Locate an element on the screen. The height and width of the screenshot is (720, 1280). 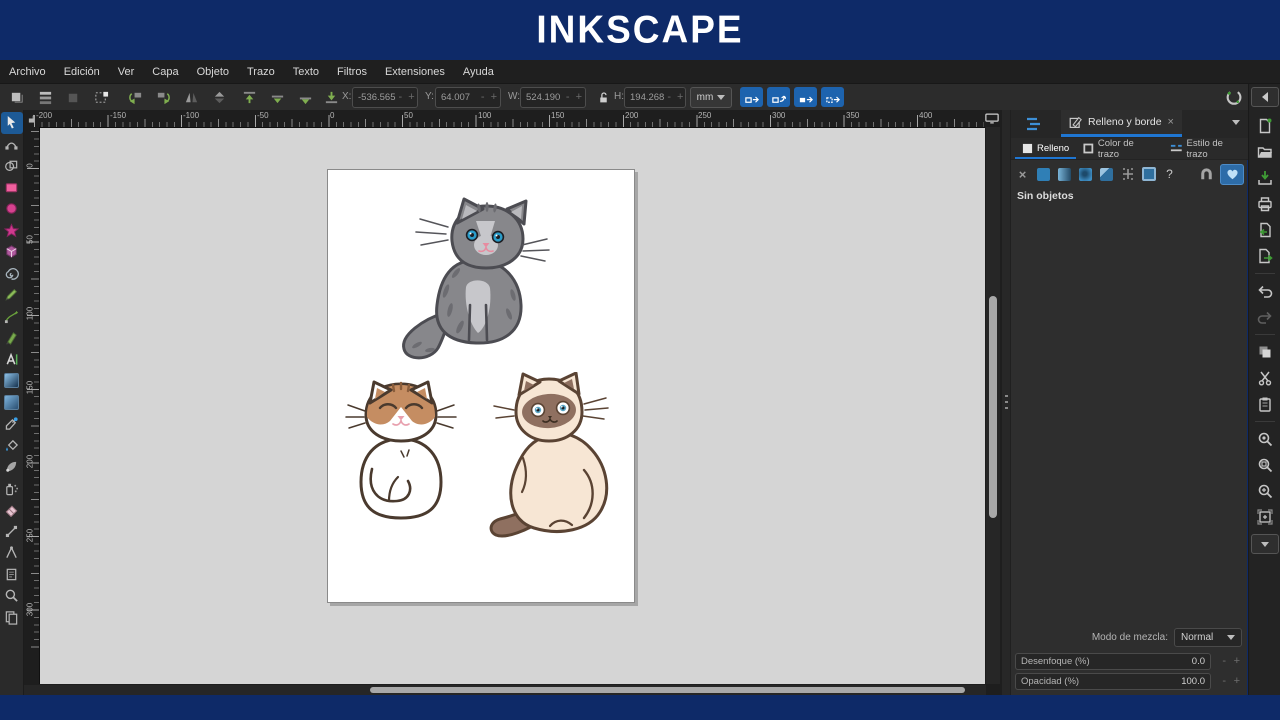
y-plus: + is located at coordinates (494, 97).